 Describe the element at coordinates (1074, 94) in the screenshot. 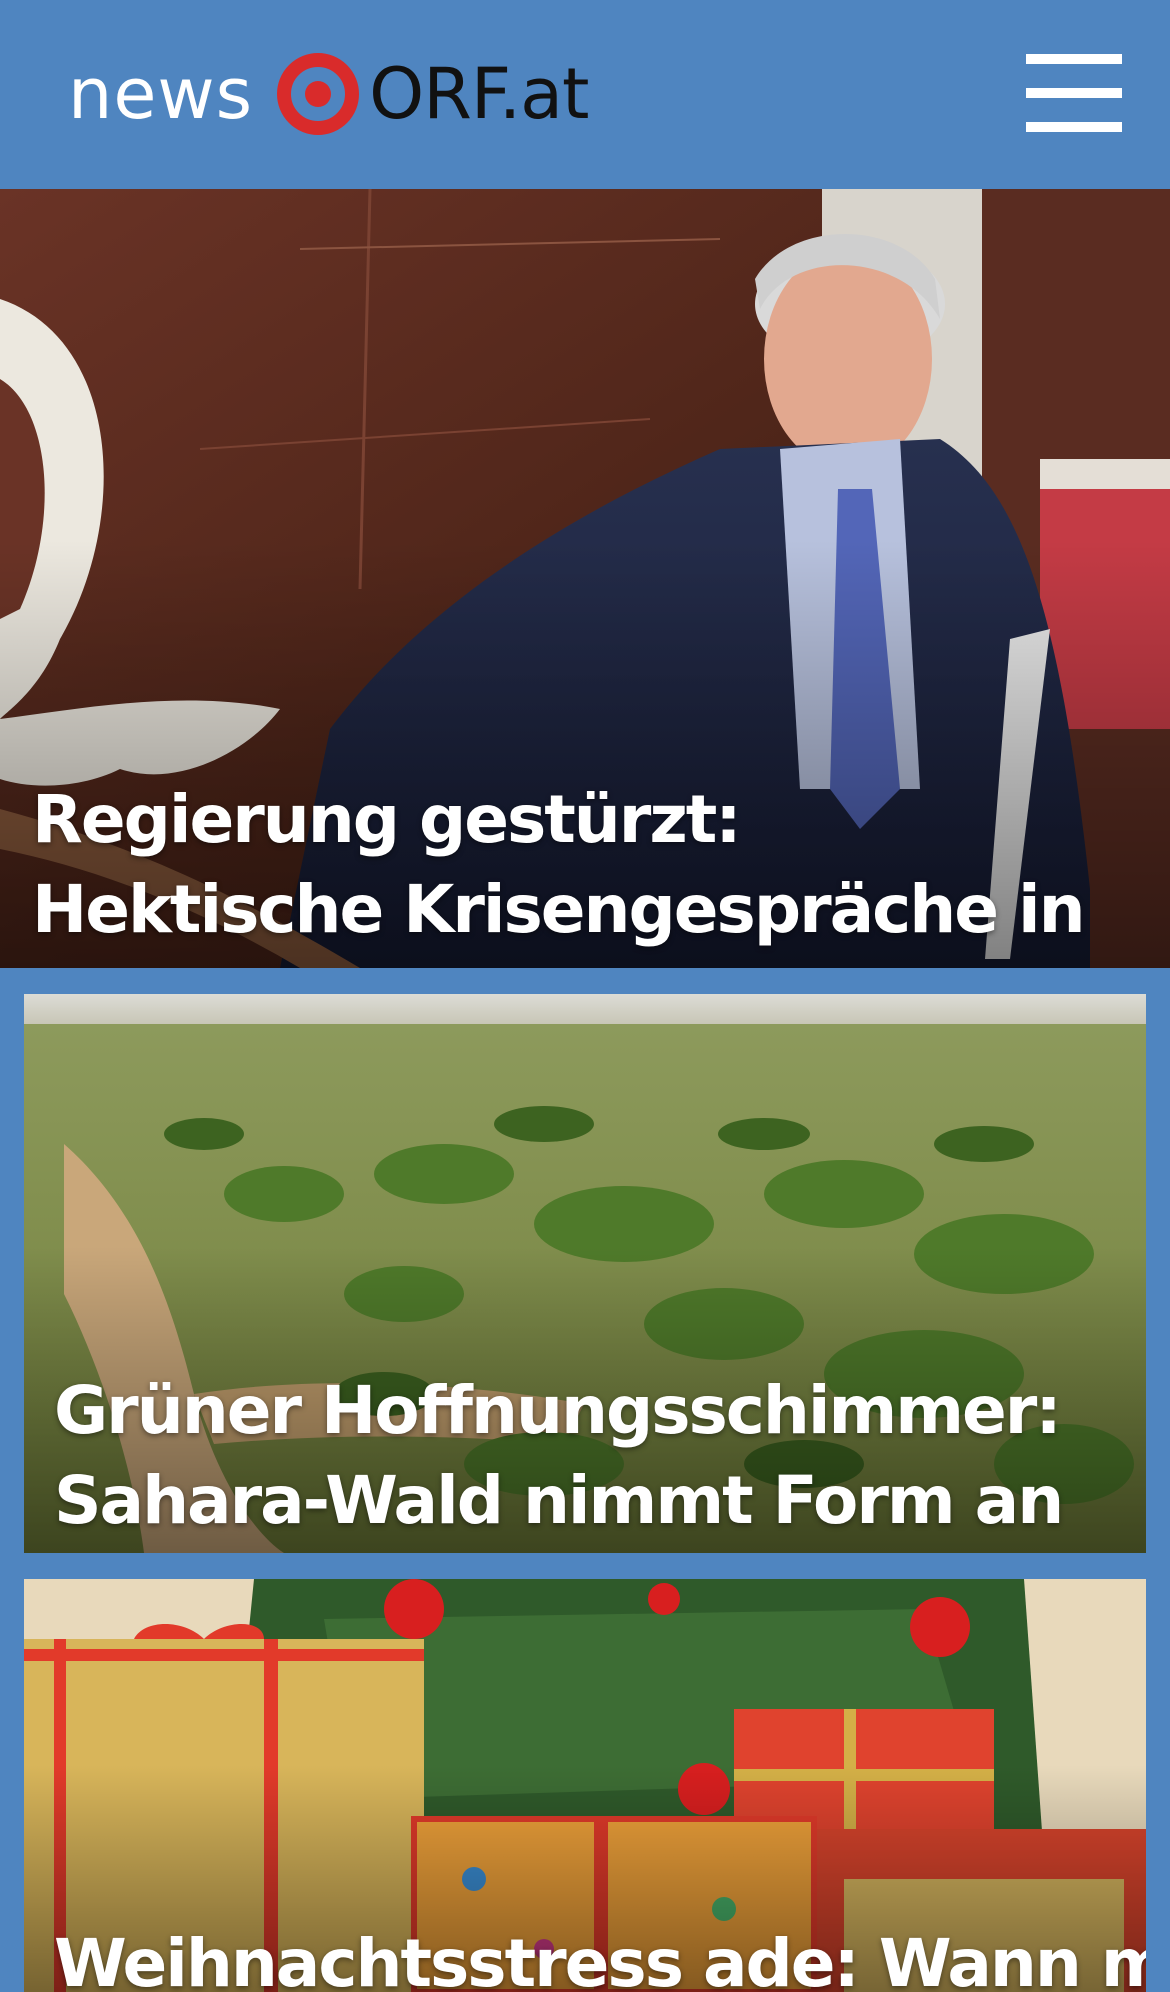

I see `hamburger-menu-icon` at that location.